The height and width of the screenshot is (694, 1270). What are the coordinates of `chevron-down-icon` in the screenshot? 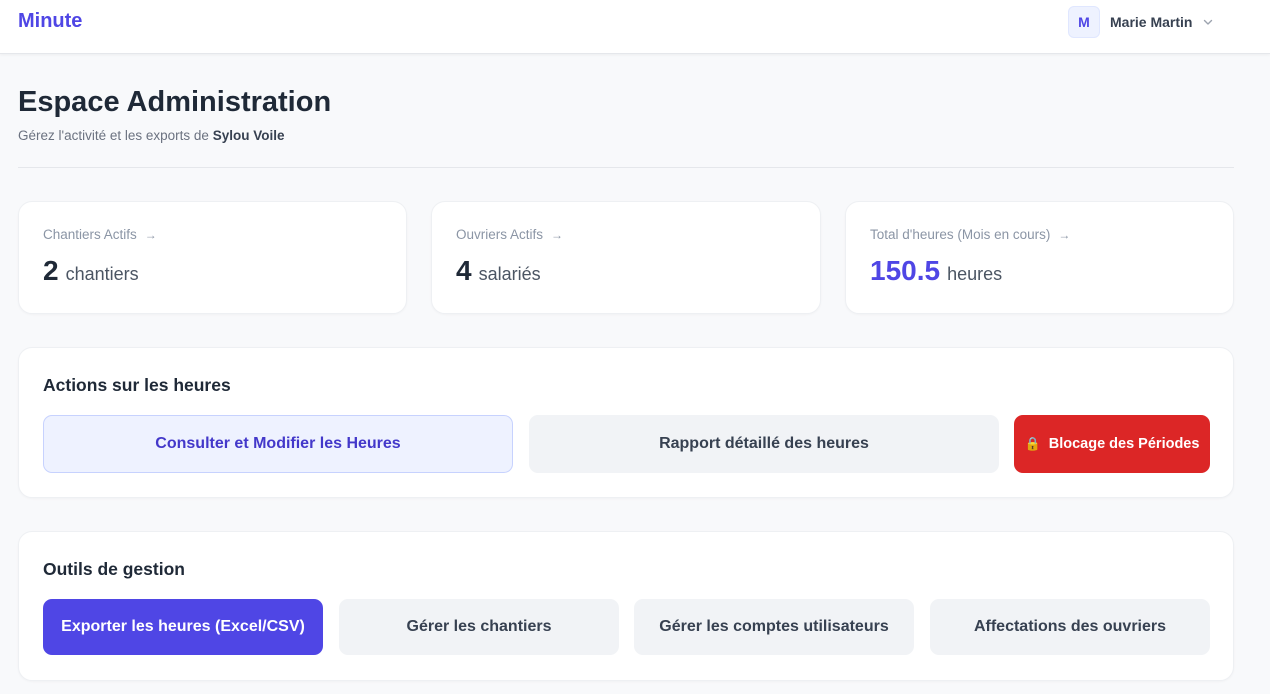 It's located at (1208, 22).